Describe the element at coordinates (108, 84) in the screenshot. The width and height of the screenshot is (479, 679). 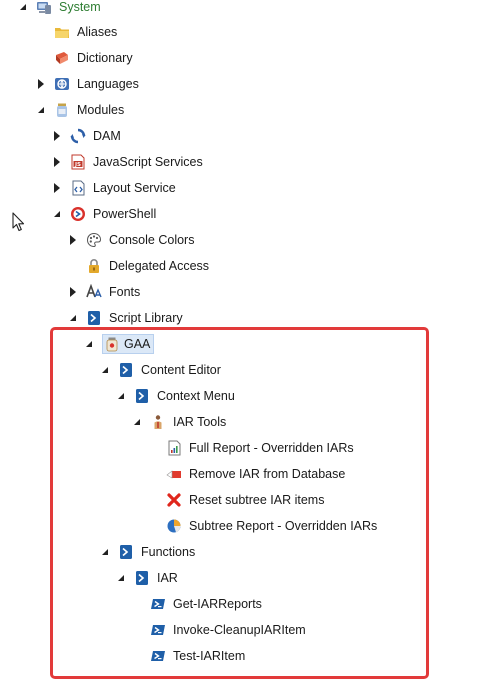
I see `tree-item-label: Languages` at that location.